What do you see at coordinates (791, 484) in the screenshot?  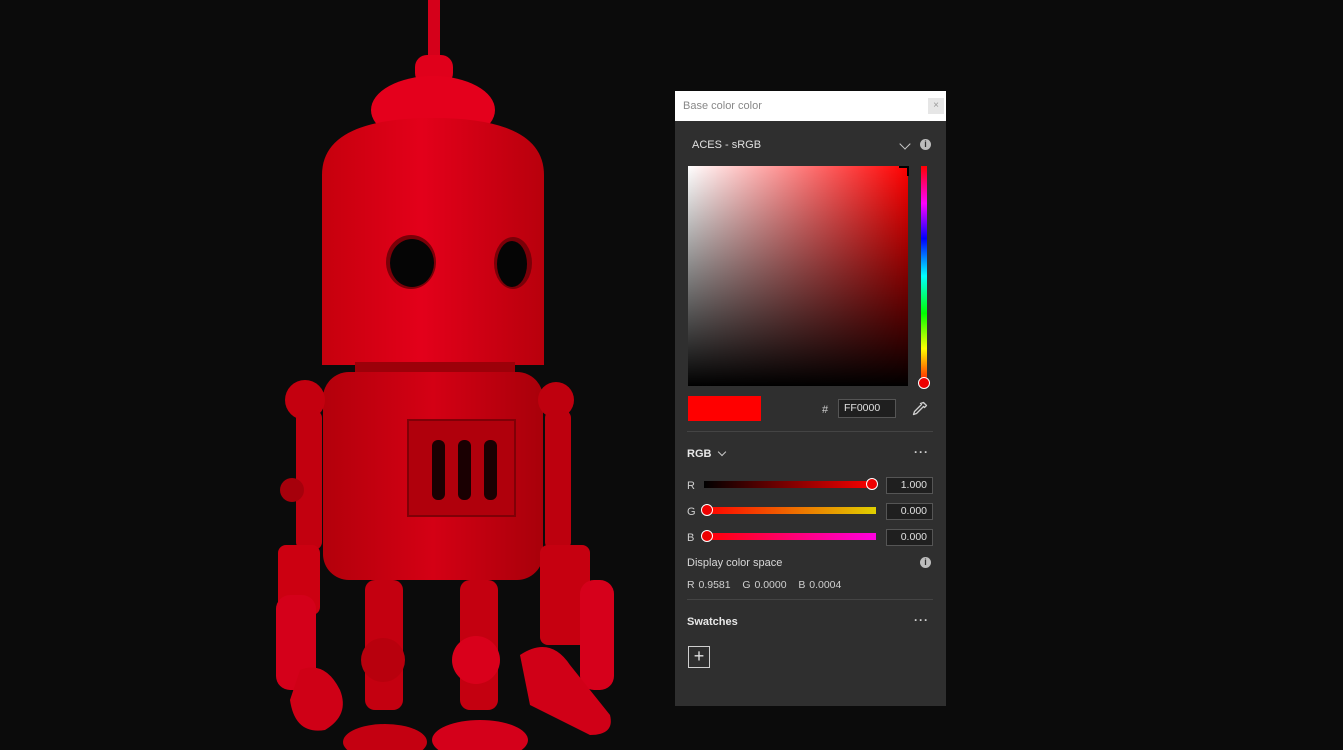 I see `red-slider` at bounding box center [791, 484].